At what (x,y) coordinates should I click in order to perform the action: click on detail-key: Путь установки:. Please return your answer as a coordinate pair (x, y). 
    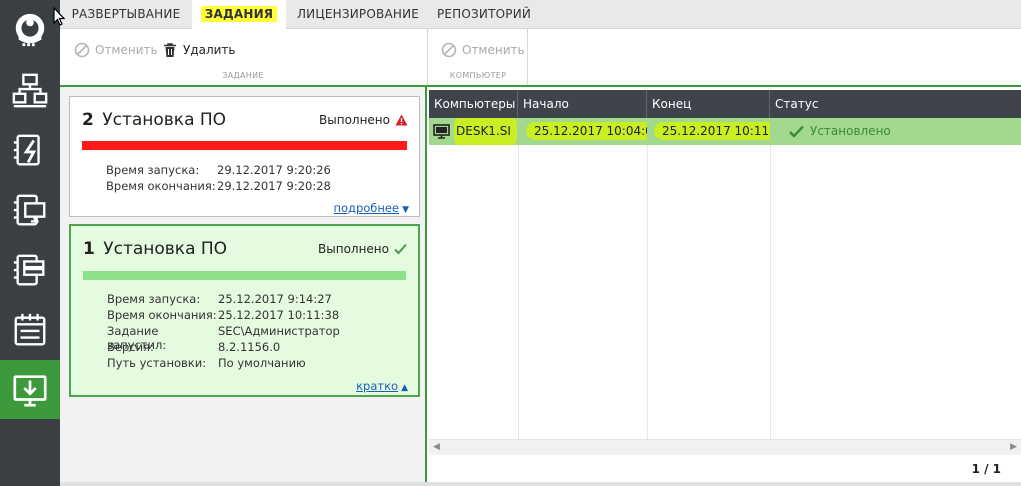
    Looking at the image, I should click on (157, 363).